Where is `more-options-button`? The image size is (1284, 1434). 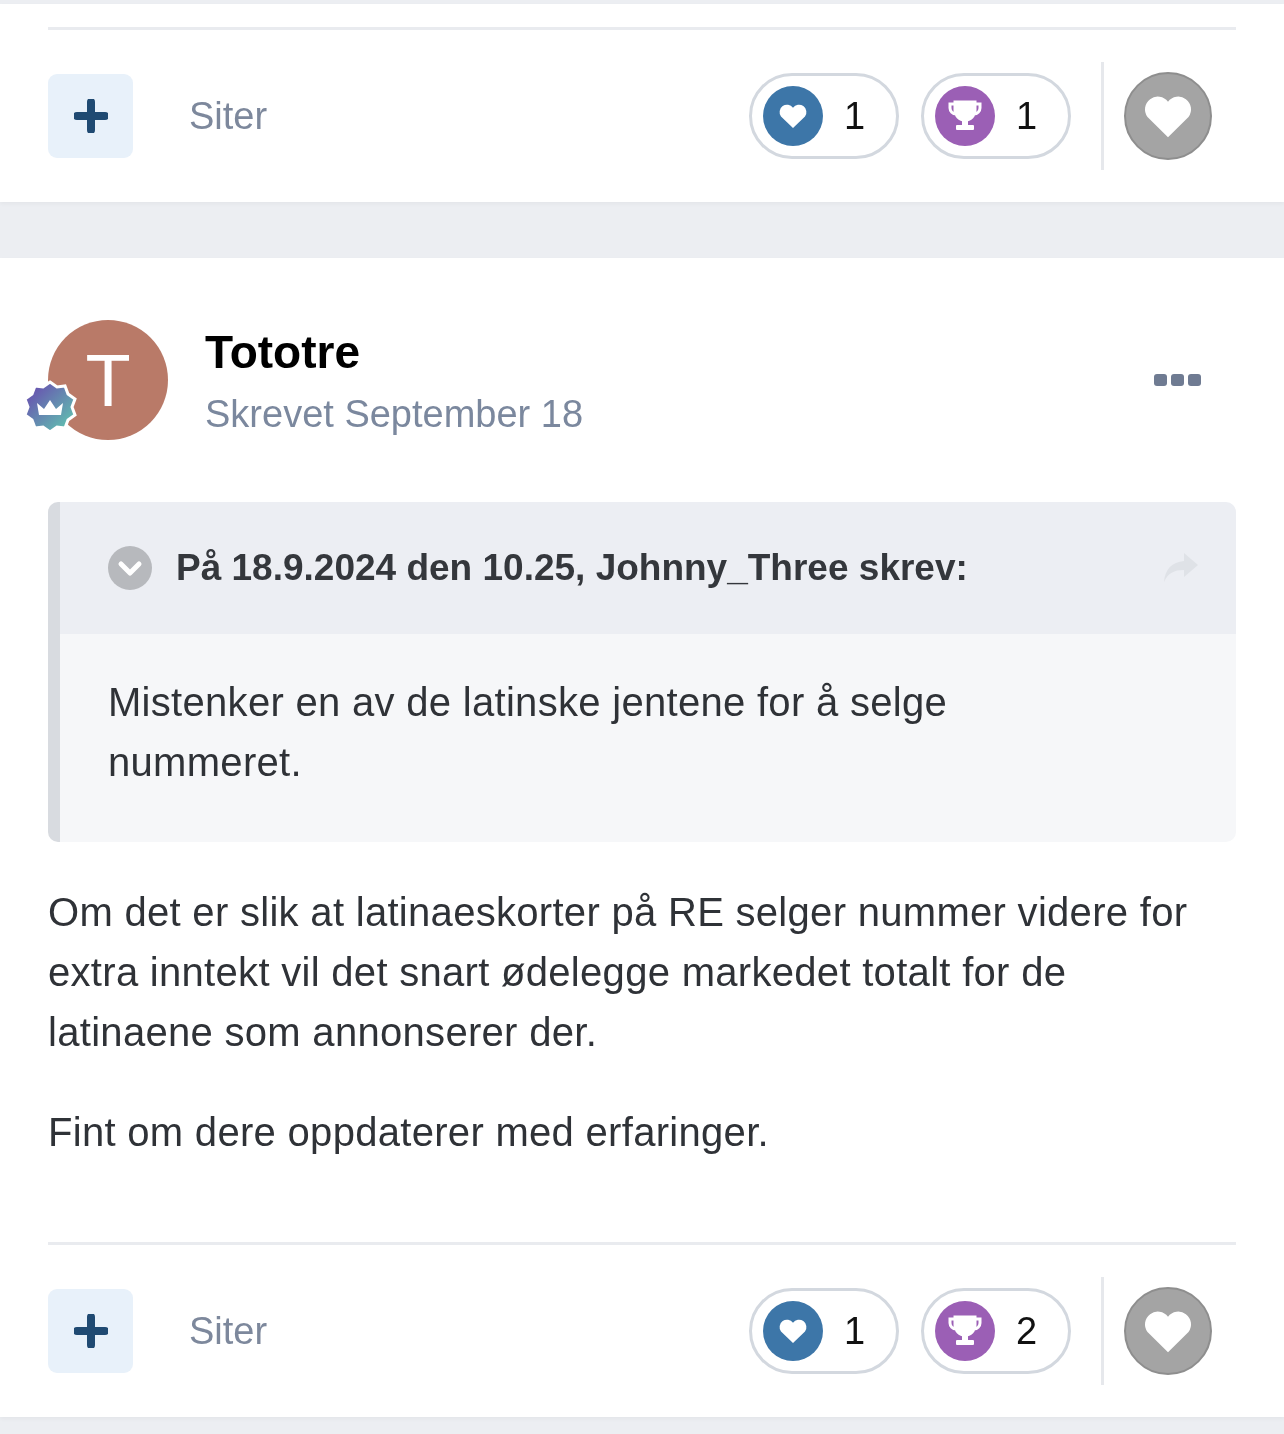 more-options-button is located at coordinates (1178, 380).